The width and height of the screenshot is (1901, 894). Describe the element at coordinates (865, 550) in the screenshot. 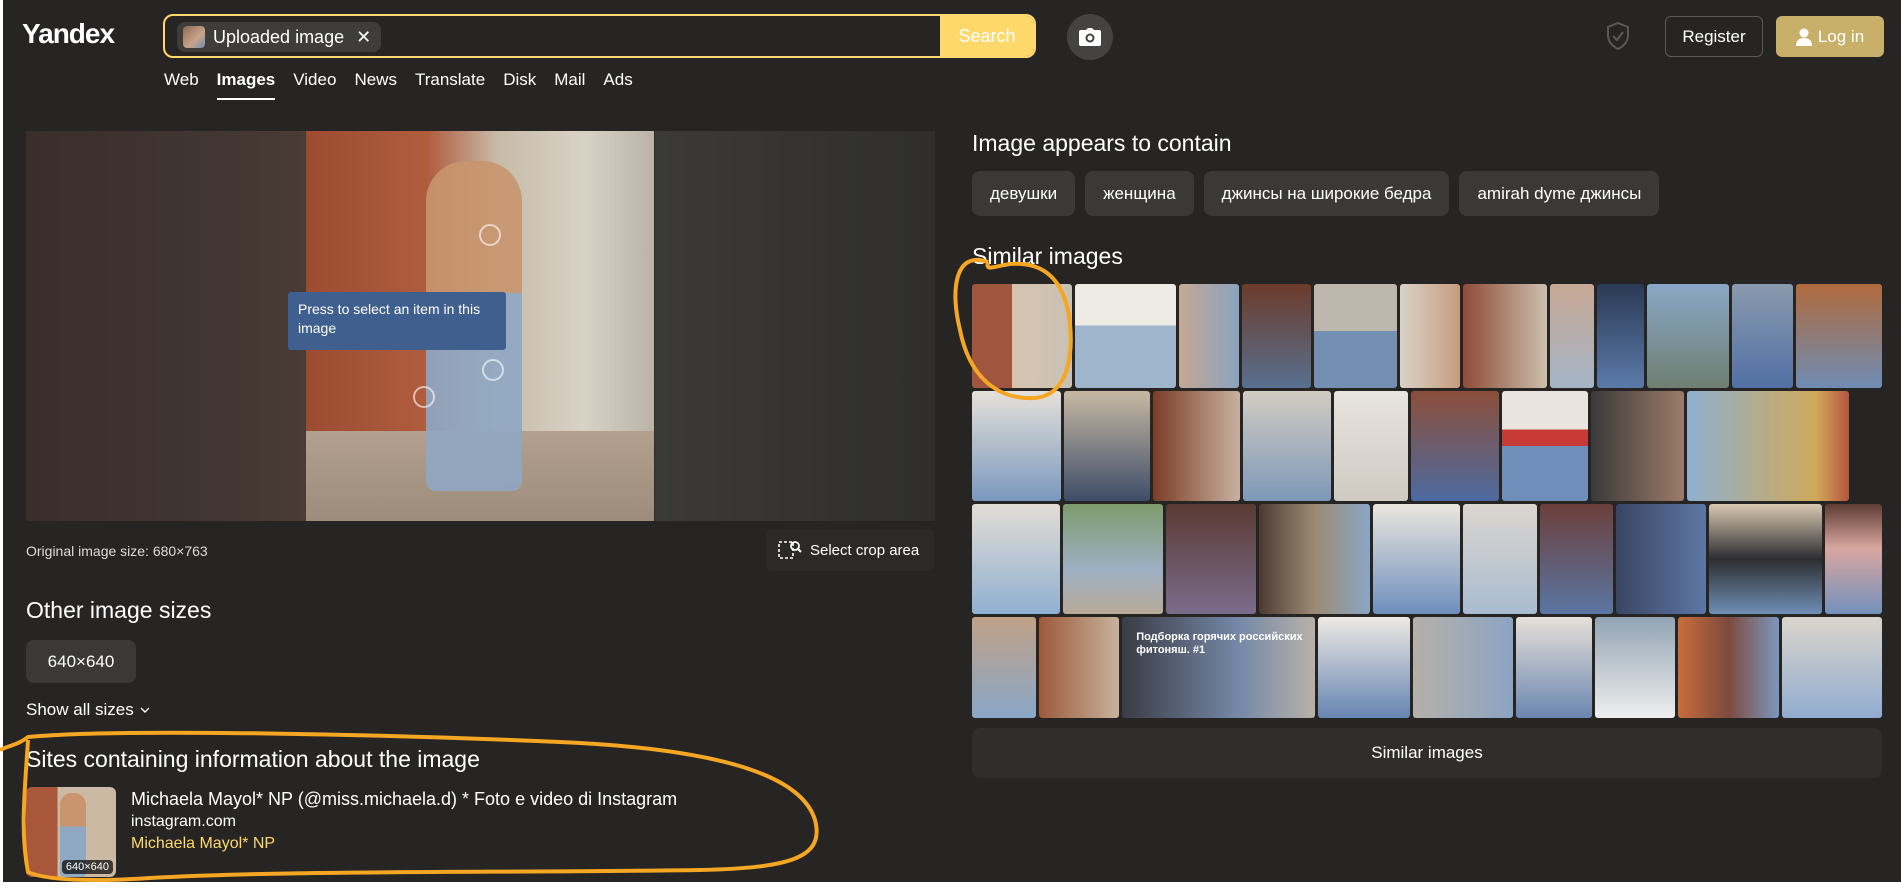

I see `crop-label: Select crop area` at that location.